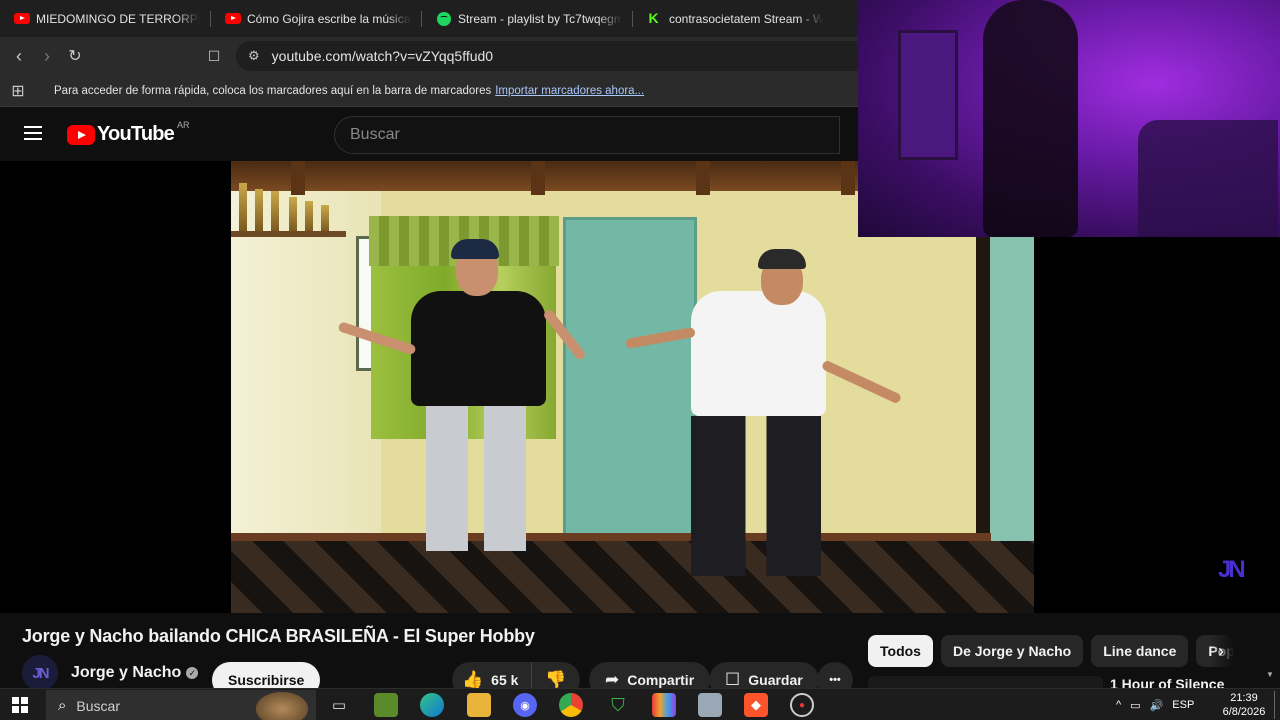  Describe the element at coordinates (126, 672) in the screenshot. I see `channel-name-text: Jorge y Nacho` at that location.